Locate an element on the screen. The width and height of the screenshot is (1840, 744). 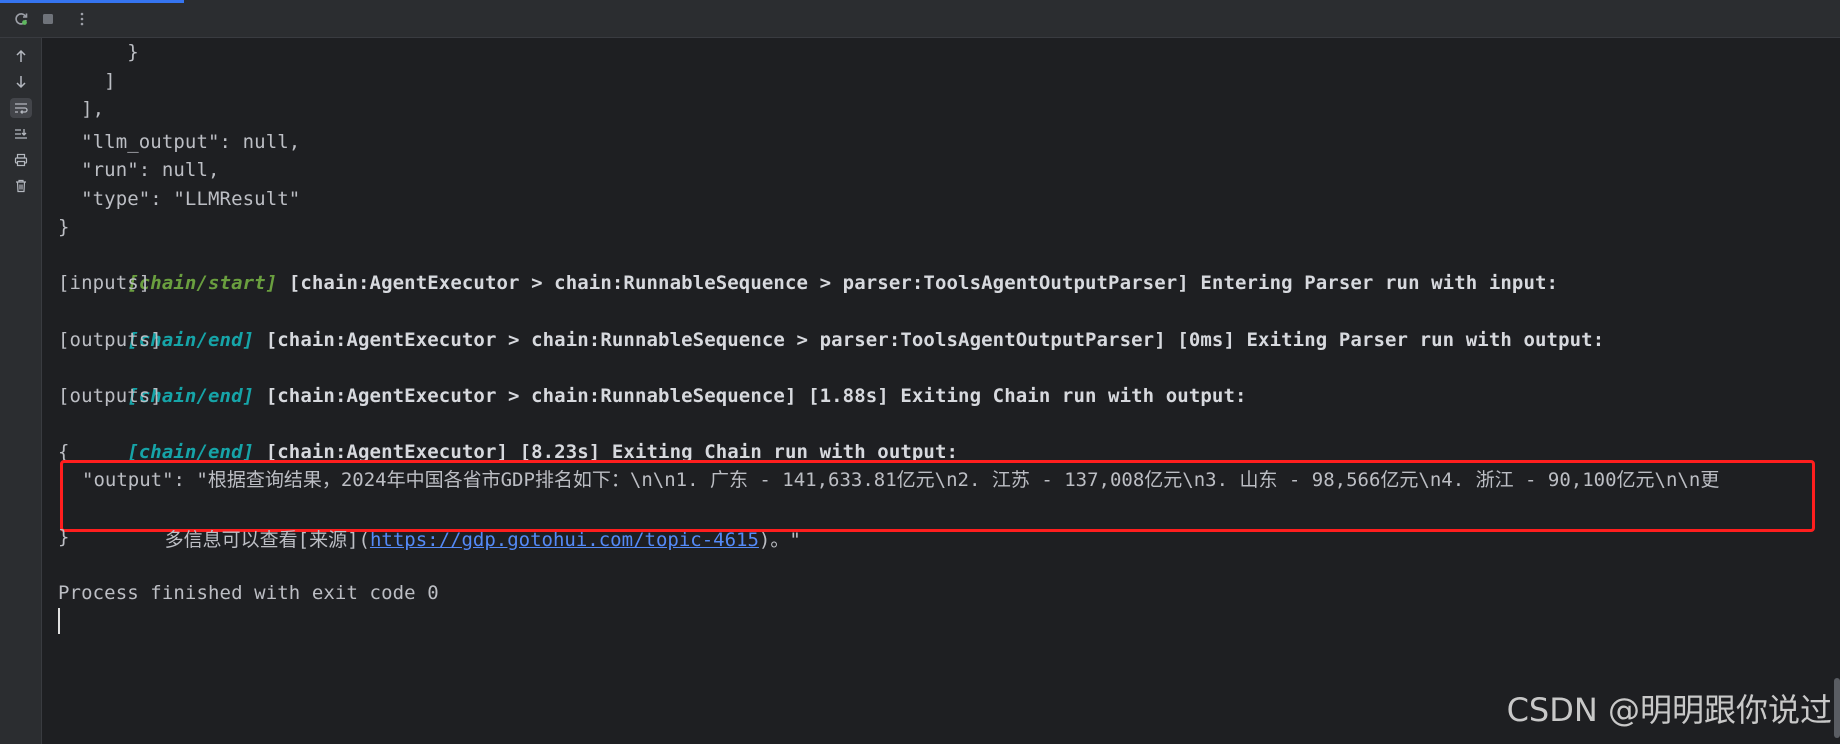
arrow-up-icon is located at coordinates (21, 56).